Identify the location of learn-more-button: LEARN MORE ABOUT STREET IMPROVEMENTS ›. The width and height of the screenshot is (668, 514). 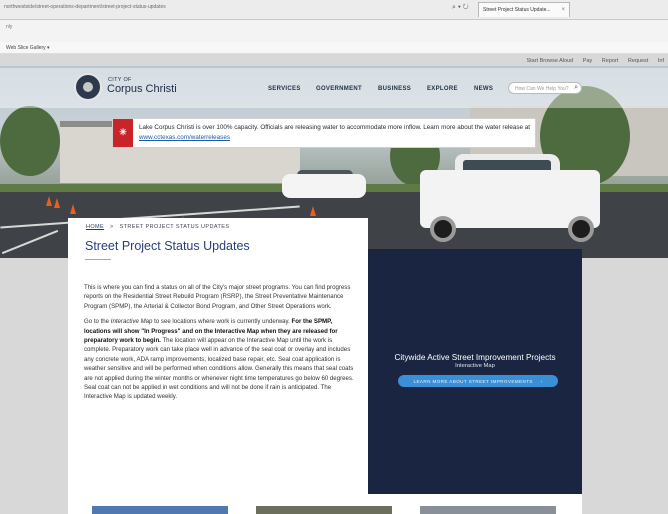
(478, 381).